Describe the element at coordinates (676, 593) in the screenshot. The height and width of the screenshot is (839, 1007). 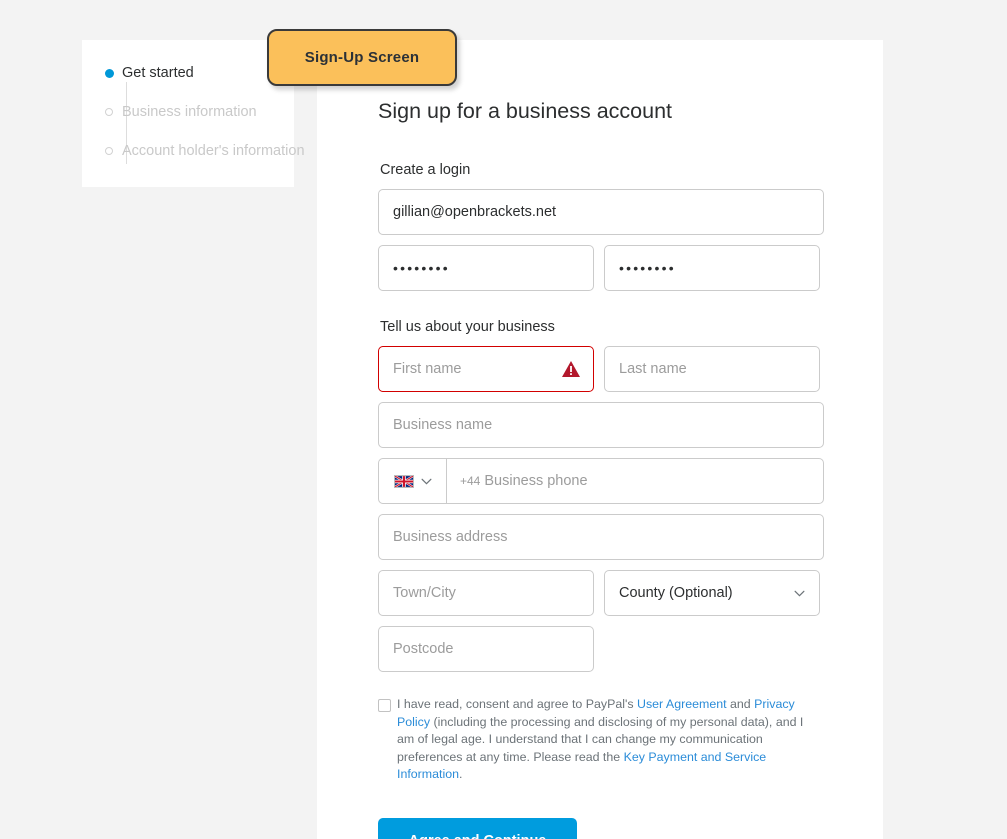
I see `county-selected-value: County (Optional)` at that location.